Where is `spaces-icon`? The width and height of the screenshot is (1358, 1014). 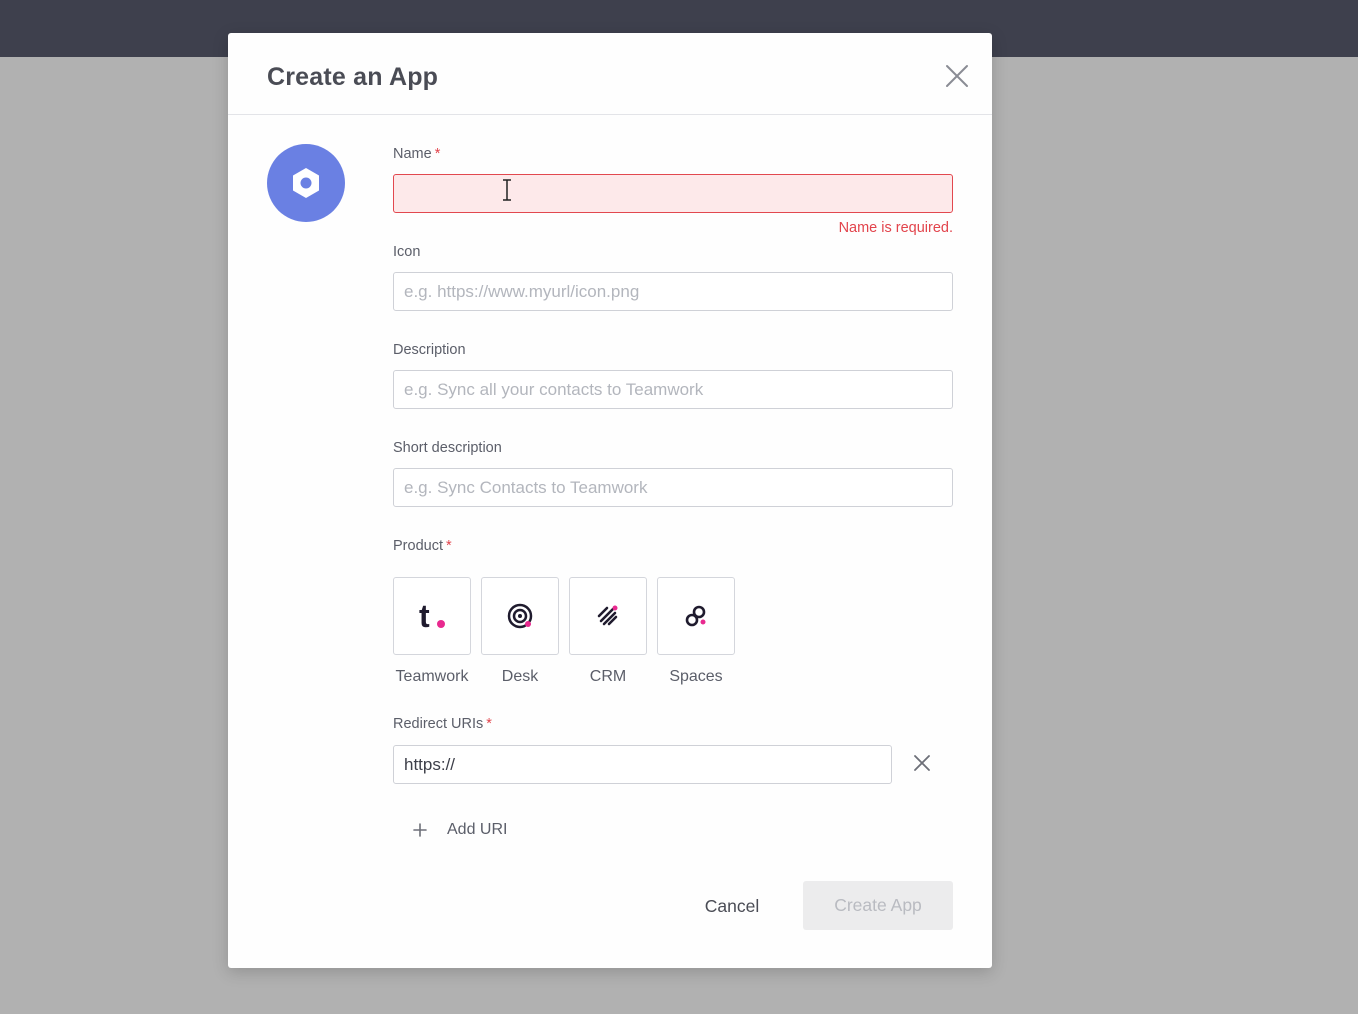 spaces-icon is located at coordinates (695, 616).